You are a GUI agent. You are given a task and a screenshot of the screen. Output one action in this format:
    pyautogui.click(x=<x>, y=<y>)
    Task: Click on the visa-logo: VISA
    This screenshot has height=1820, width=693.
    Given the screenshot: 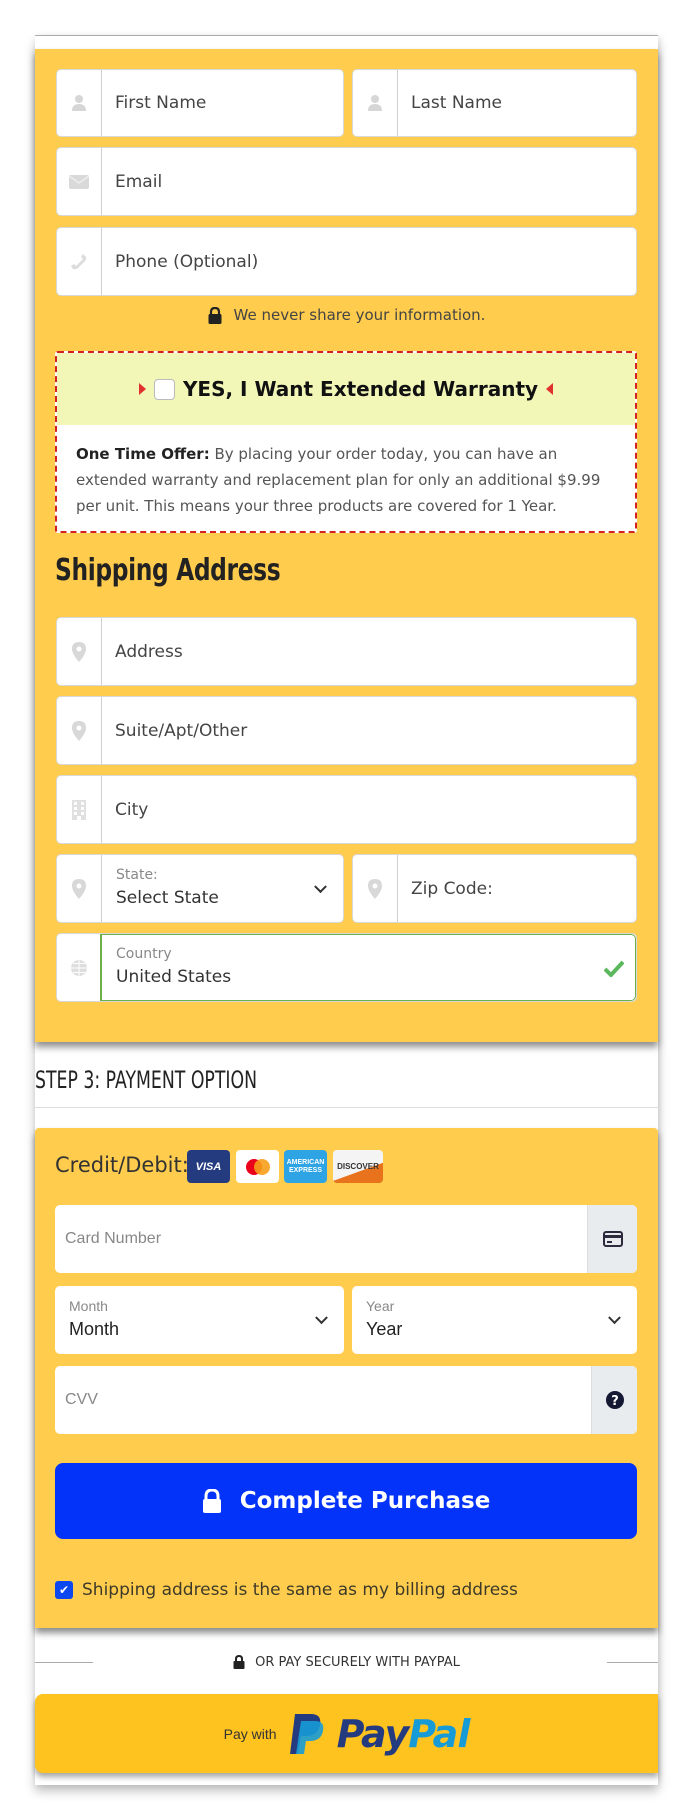 What is the action you would take?
    pyautogui.click(x=208, y=1166)
    